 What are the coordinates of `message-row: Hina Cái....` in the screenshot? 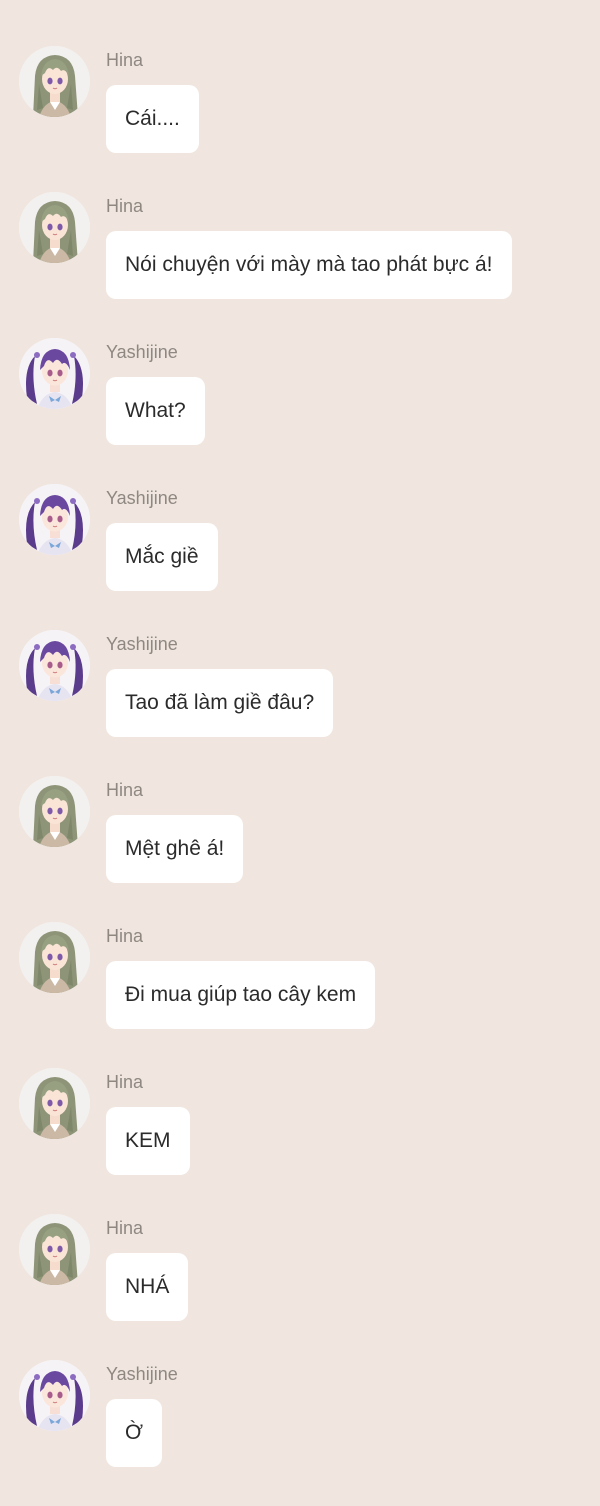 It's located at (300, 119).